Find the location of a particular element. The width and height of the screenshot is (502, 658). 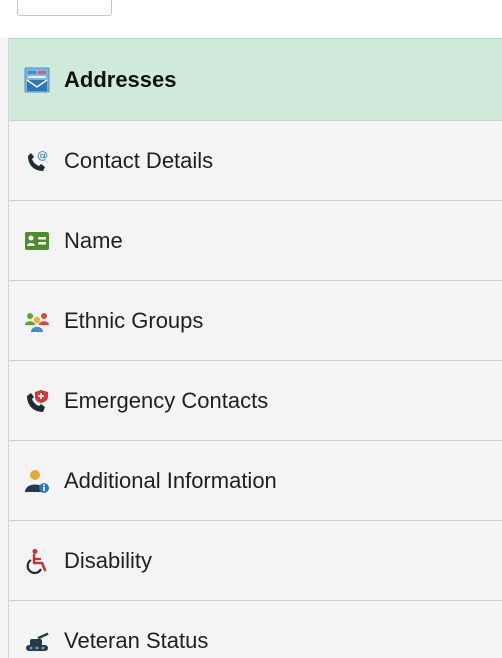

phone-at-icon: @ is located at coordinates (37, 161).